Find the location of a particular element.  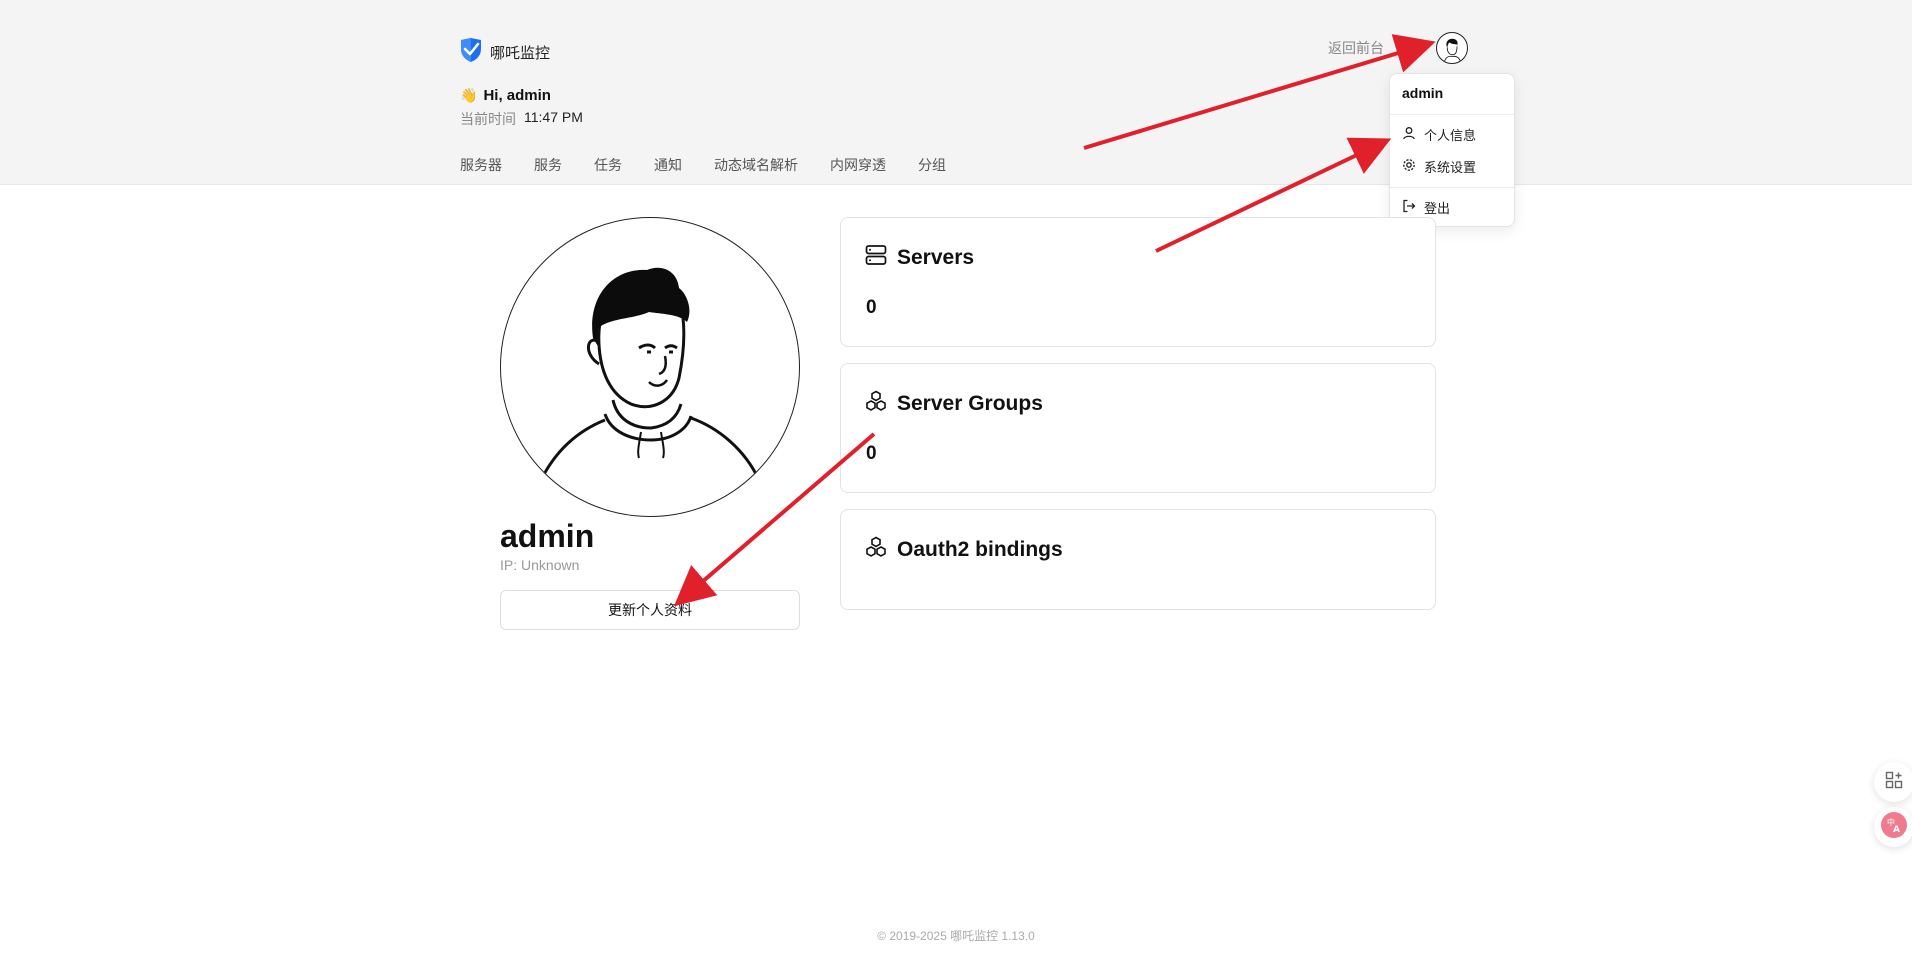

card-servers-title: Servers is located at coordinates (919, 258).